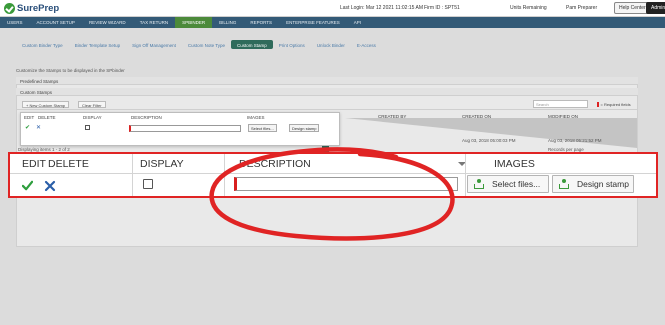 The height and width of the screenshot is (325, 665). Describe the element at coordinates (292, 44) in the screenshot. I see `tab-print-options: Print Options` at that location.